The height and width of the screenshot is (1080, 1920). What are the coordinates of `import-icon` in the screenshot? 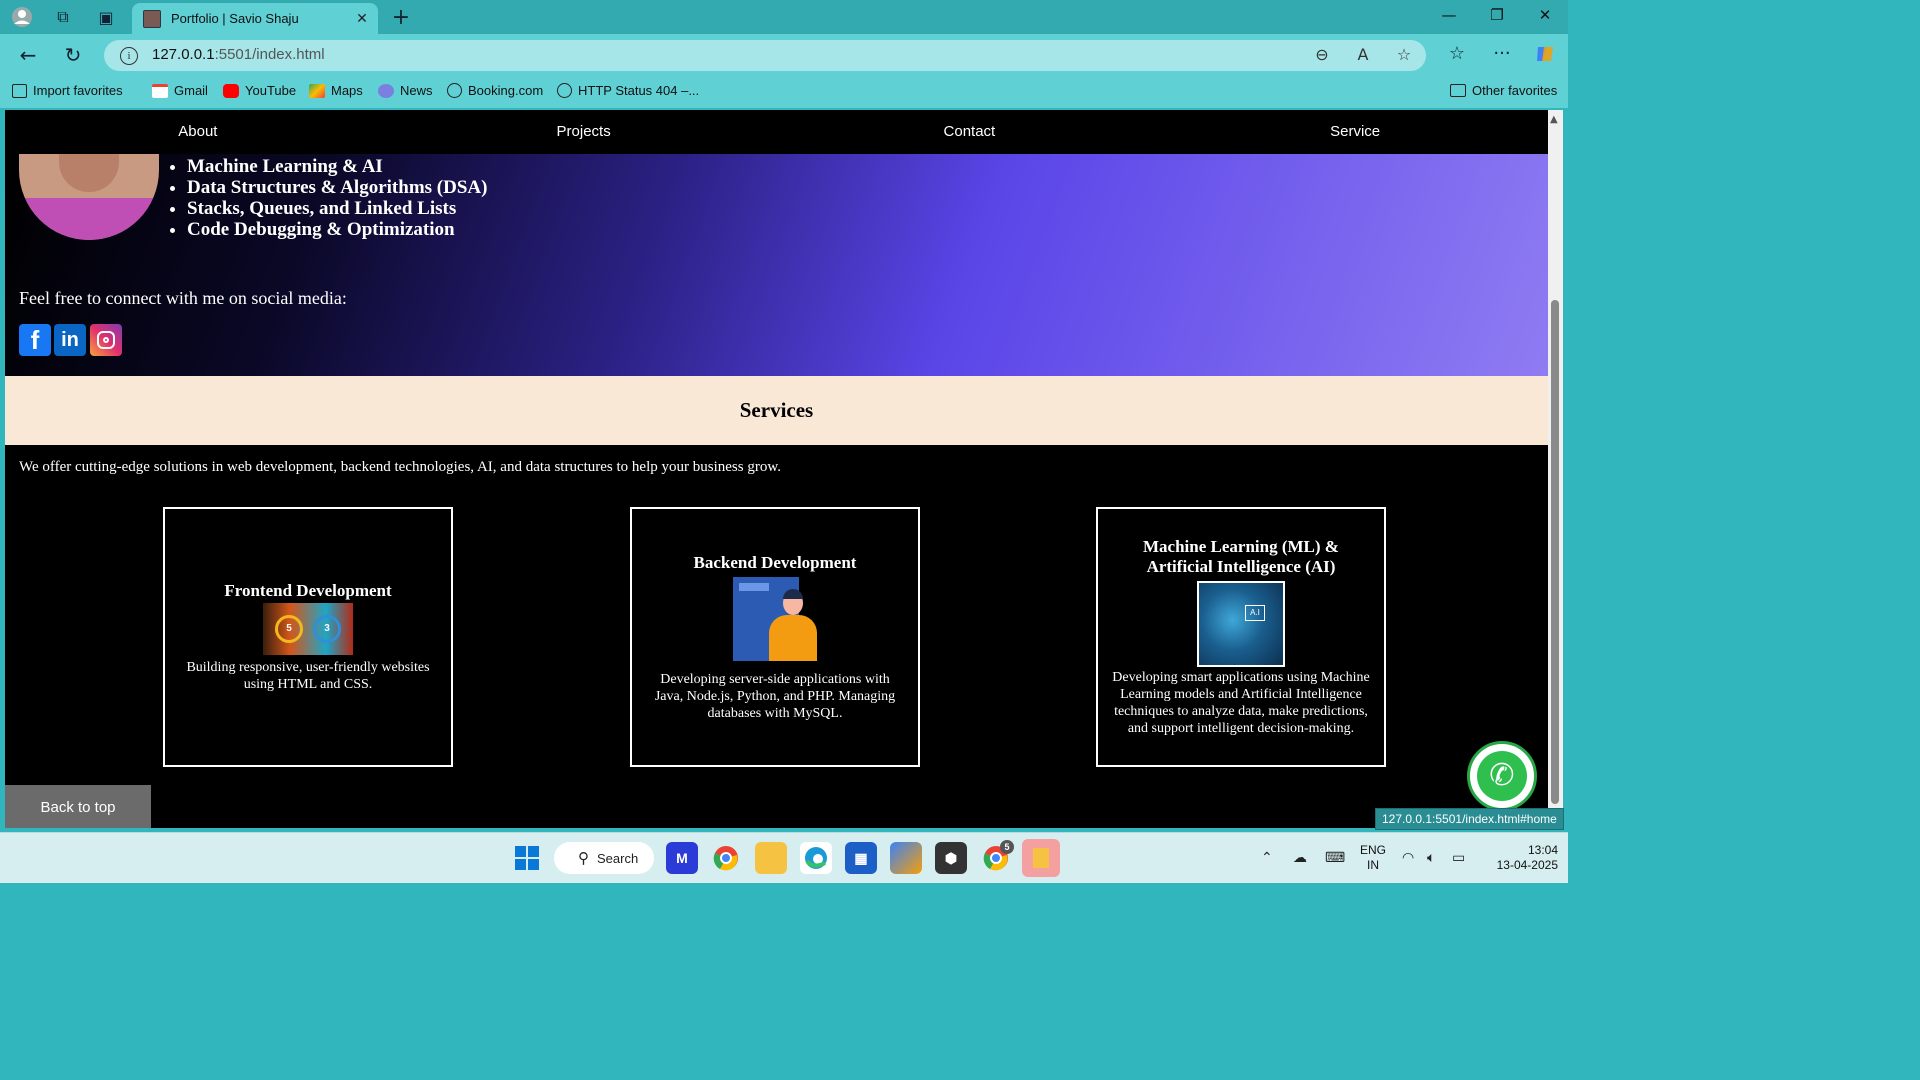 It's located at (19, 90).